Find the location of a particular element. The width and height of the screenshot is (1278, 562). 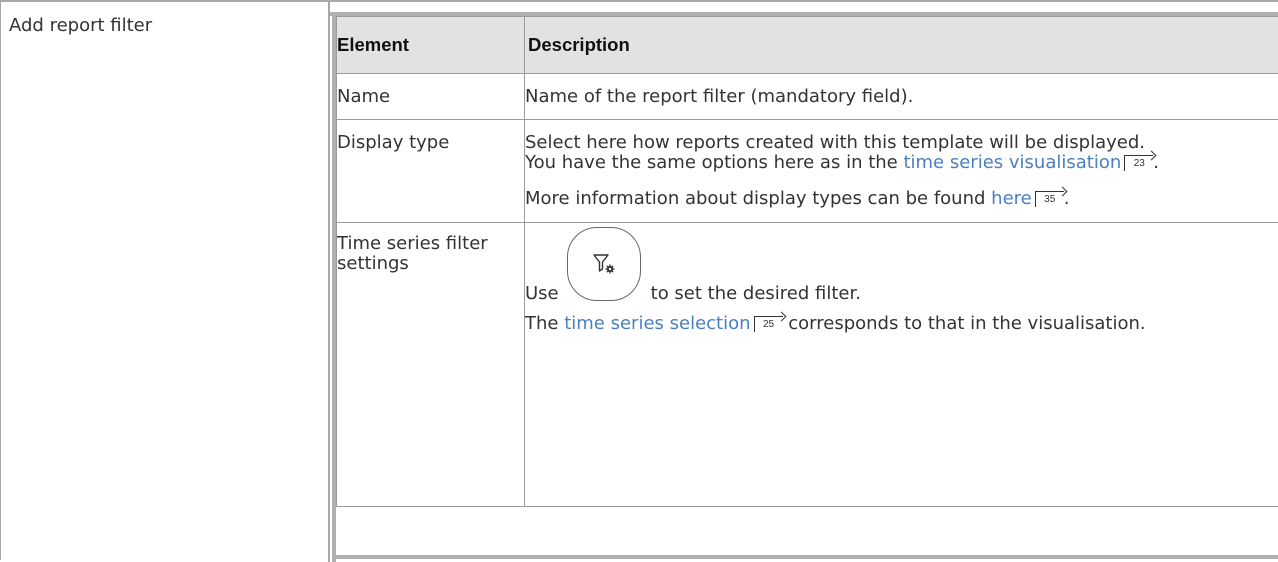

time-series-selection-link: time series selection is located at coordinates (657, 323).